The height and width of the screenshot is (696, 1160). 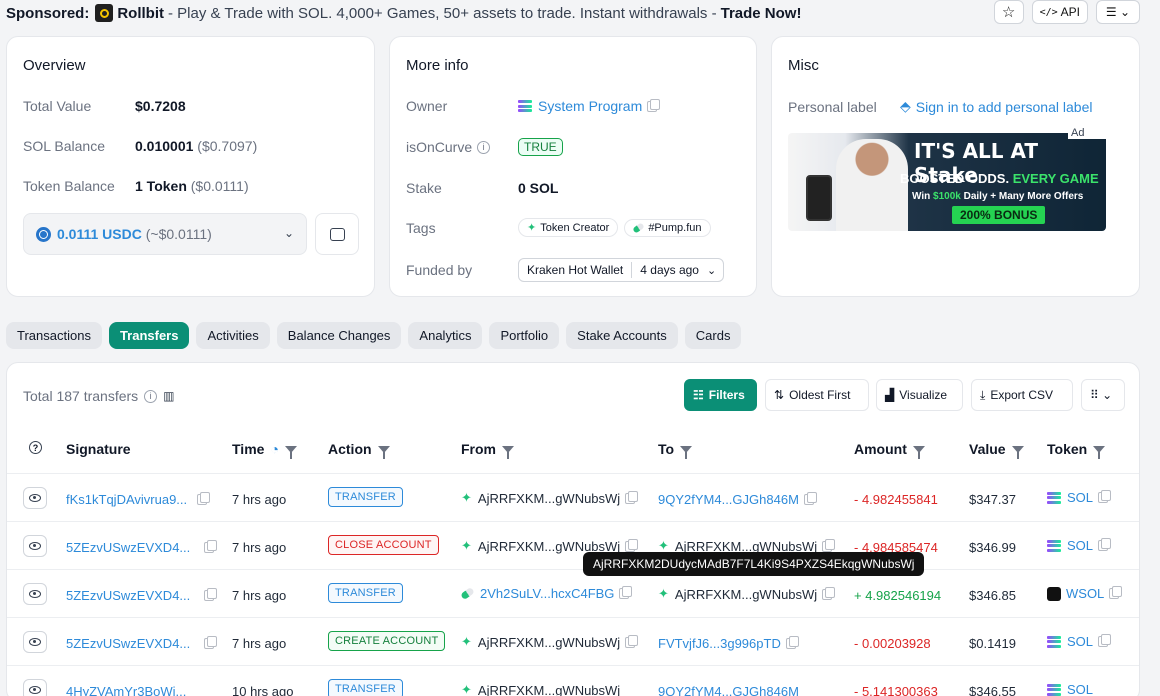 I want to click on header-signature-label: Signature, so click(x=98, y=449).